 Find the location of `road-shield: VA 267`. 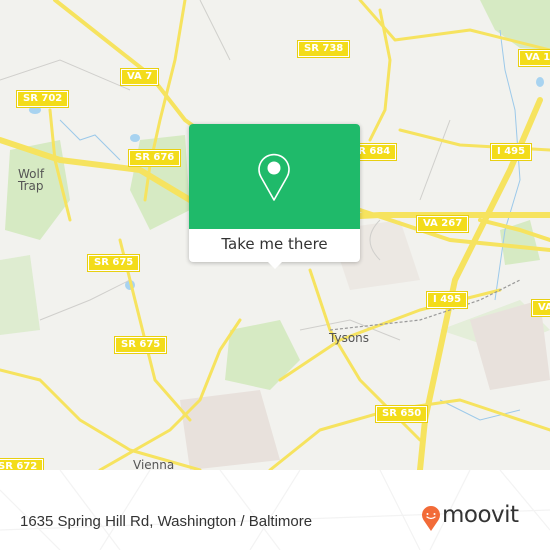

road-shield: VA 267 is located at coordinates (442, 224).